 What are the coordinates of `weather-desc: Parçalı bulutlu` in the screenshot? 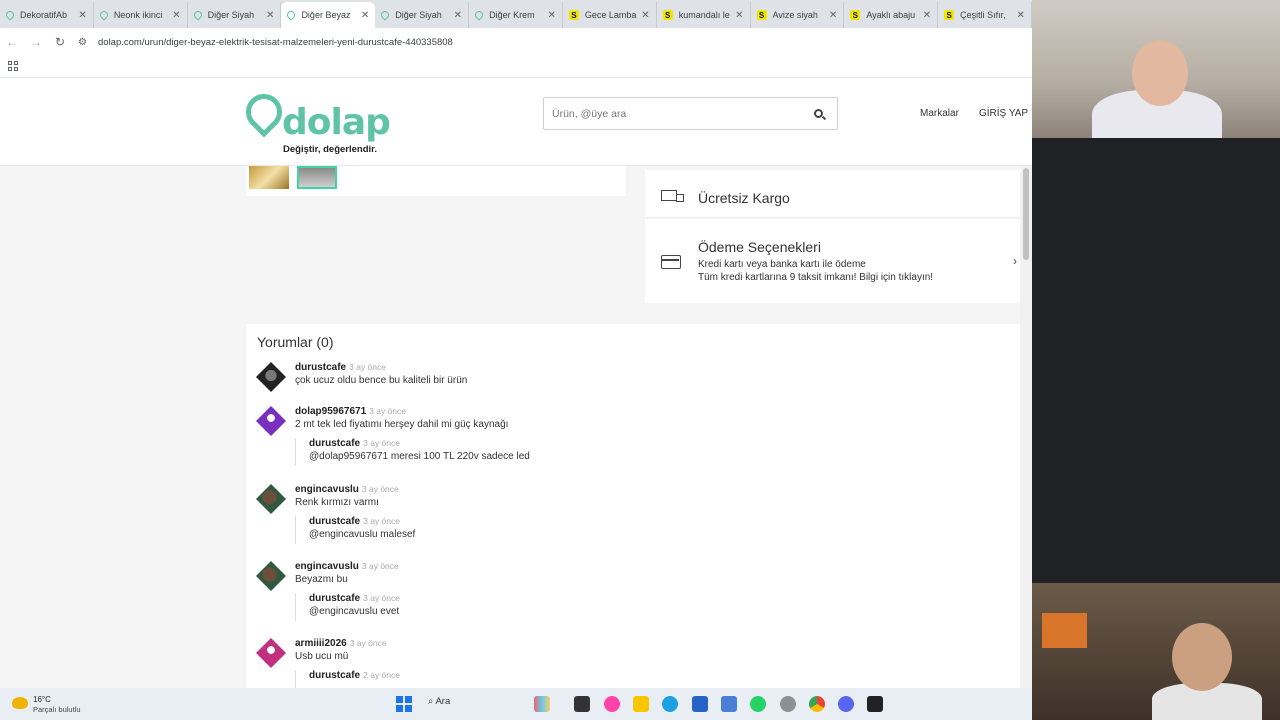 It's located at (57, 709).